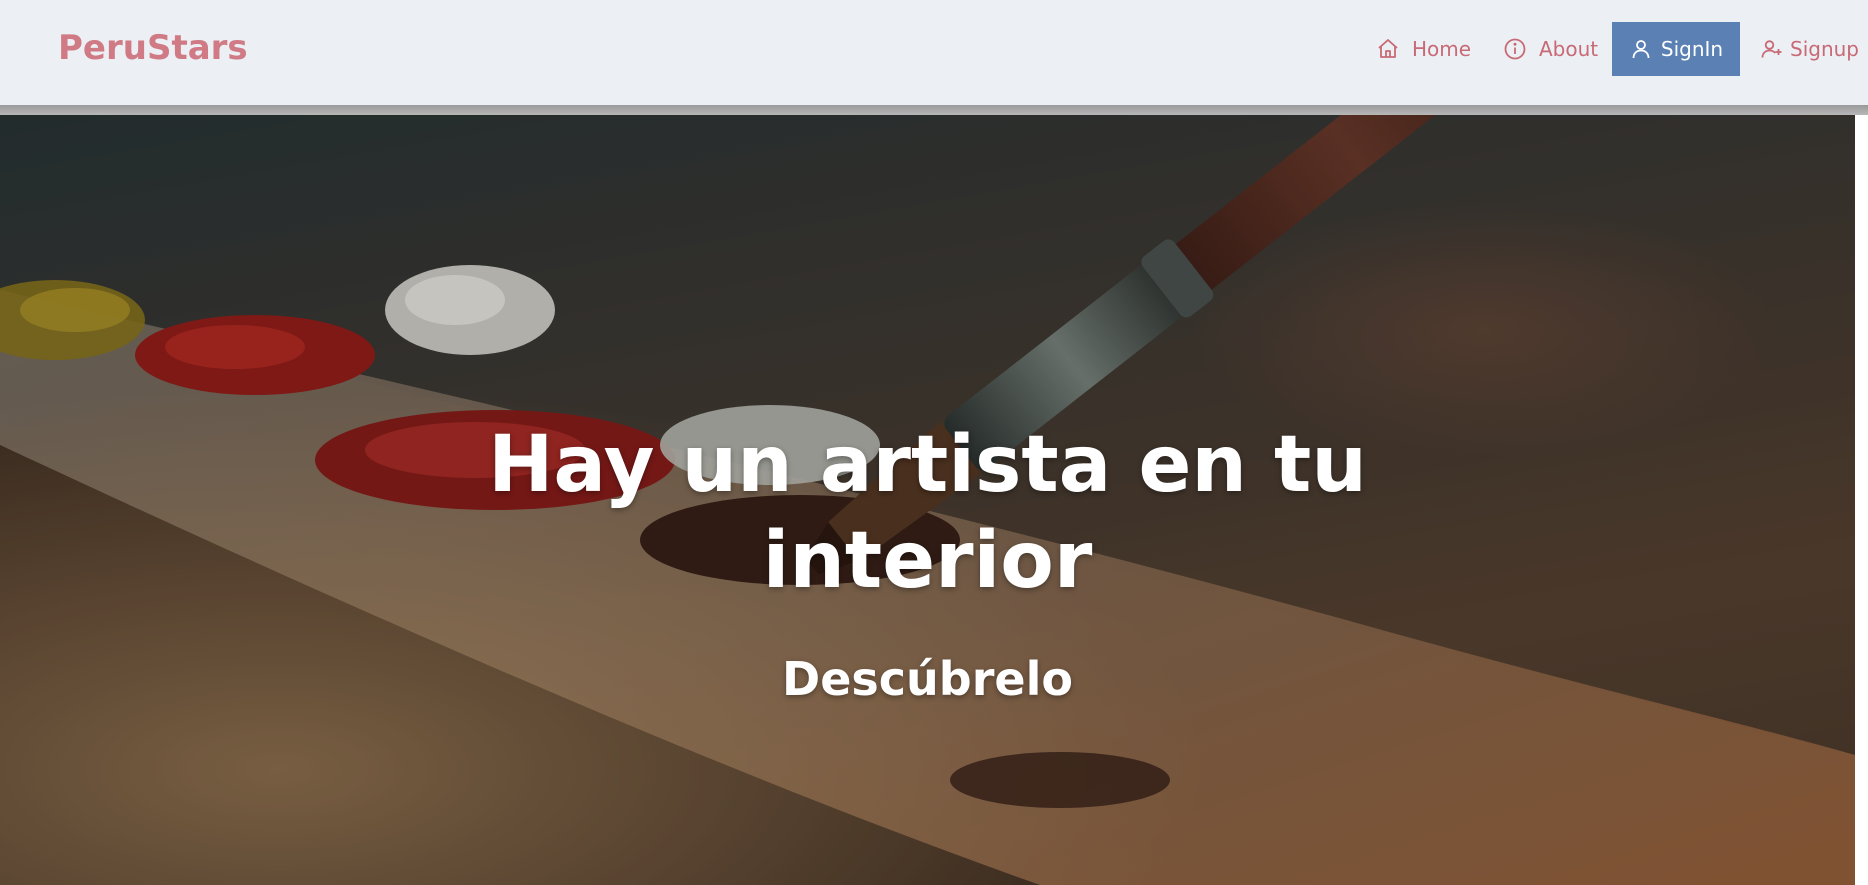 This screenshot has width=1868, height=885. I want to click on navbar: PeruStars Home About SignIn Signup, so click(934, 57).